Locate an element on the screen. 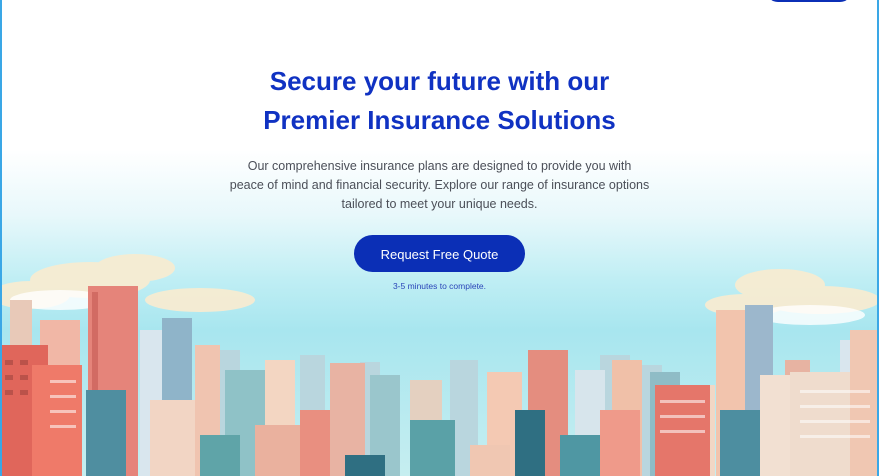  quote-duration-note: 3-5 minutes to complete. is located at coordinates (439, 286).